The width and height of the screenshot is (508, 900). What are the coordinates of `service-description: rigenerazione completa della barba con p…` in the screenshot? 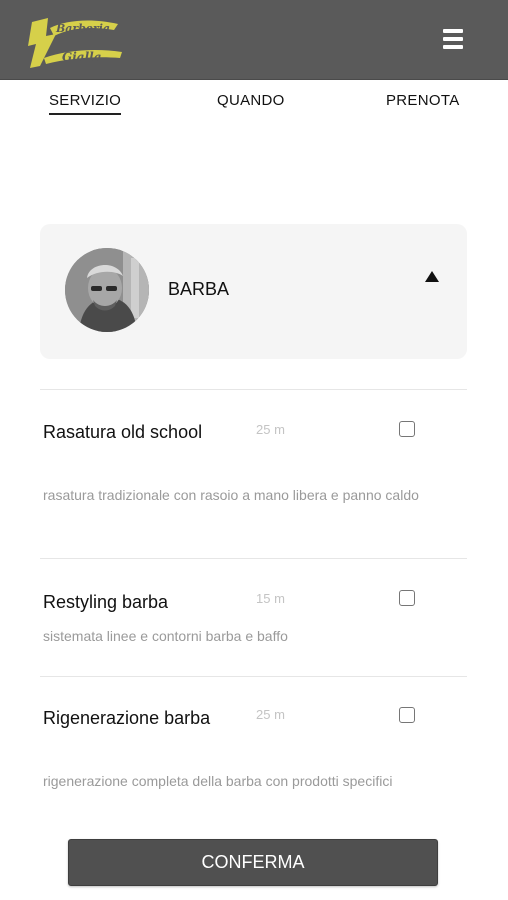 It's located at (218, 781).